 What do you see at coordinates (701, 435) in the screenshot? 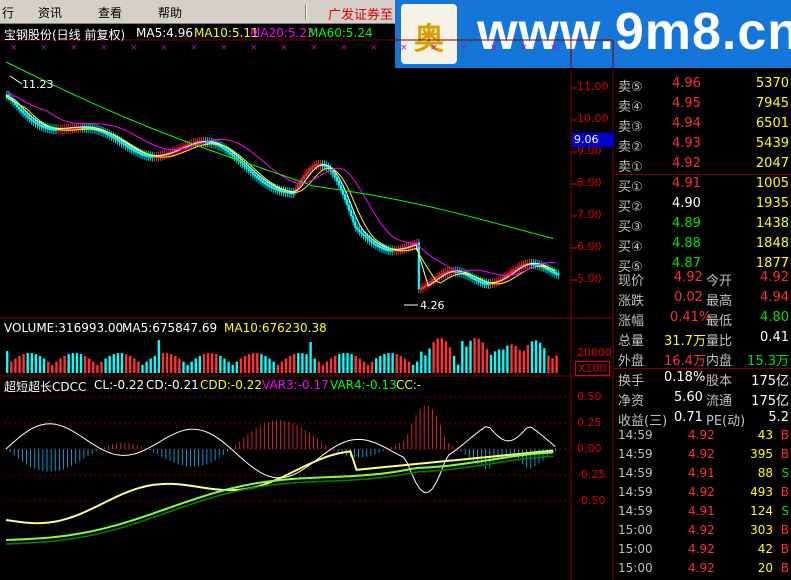
I see `tick-price: 4.92` at bounding box center [701, 435].